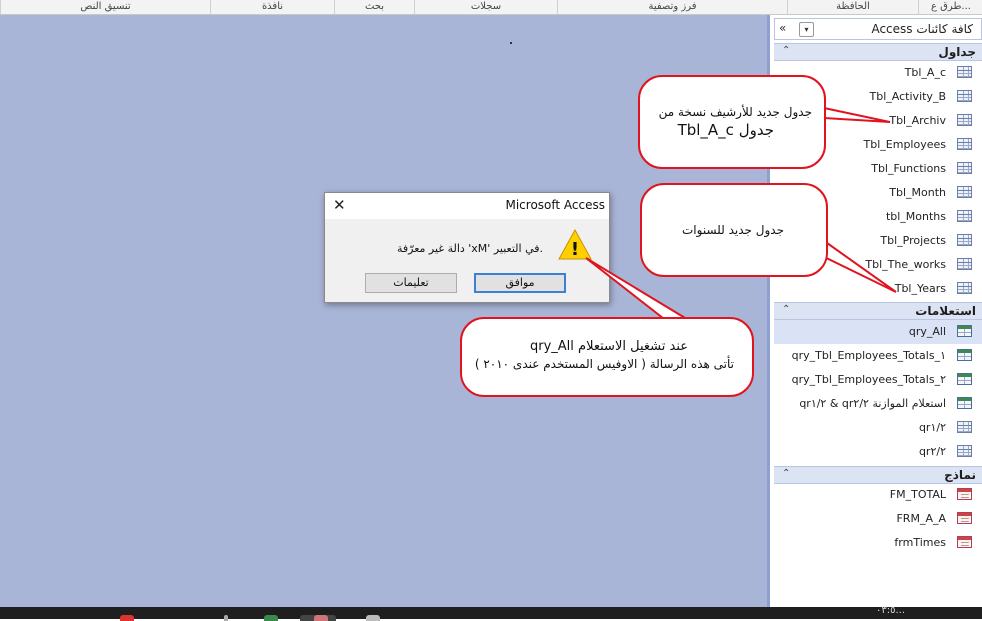 This screenshot has height=621, width=982. Describe the element at coordinates (908, 168) in the screenshot. I see `nav-item-label: Tbl_Functions` at that location.